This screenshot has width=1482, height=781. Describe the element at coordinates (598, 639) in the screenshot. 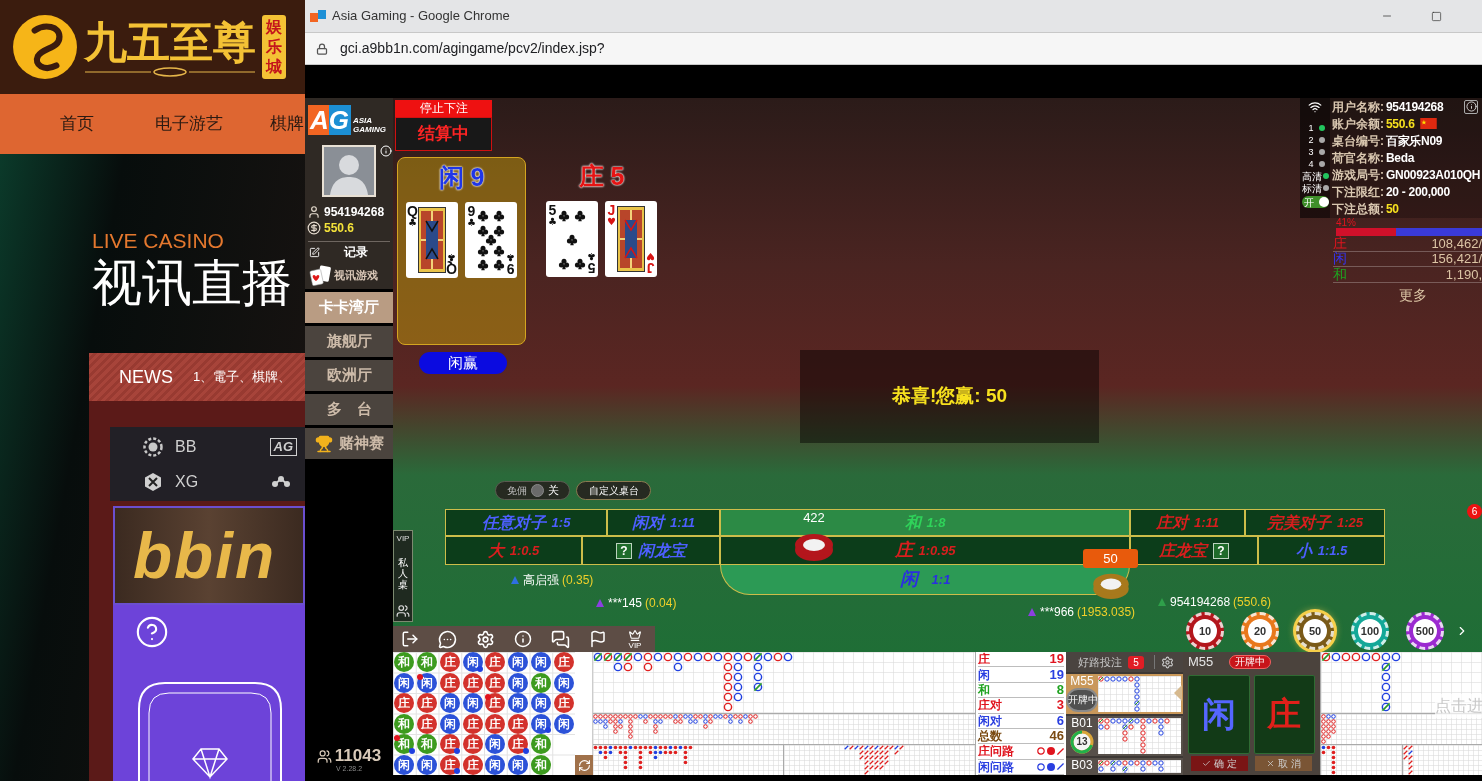

I see `flag-icon` at that location.